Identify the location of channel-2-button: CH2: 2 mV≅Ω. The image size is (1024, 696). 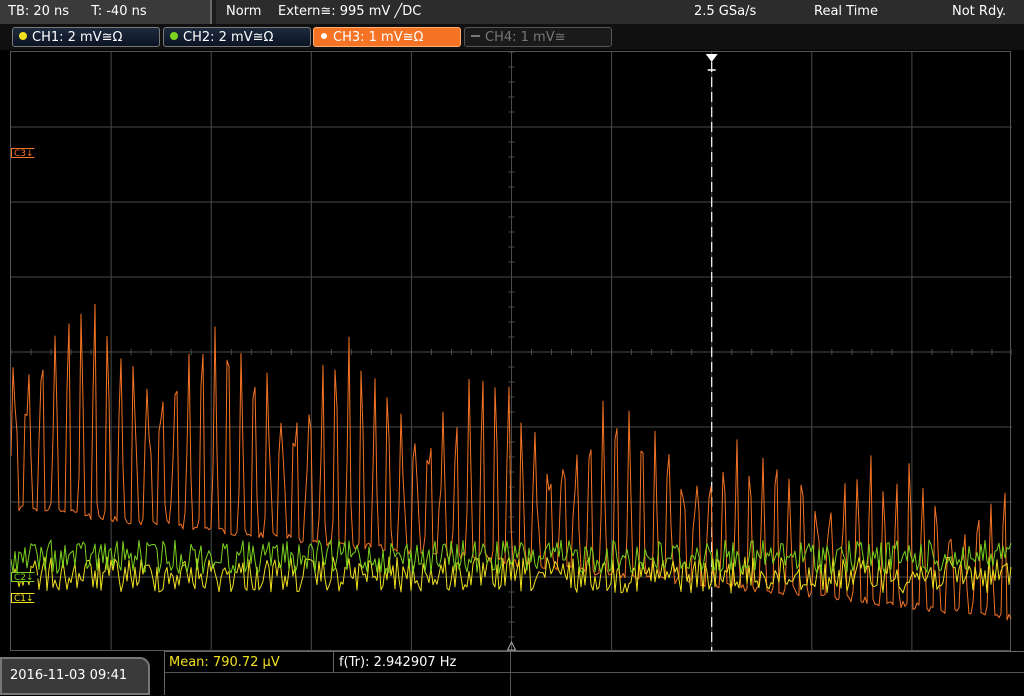
(237, 37).